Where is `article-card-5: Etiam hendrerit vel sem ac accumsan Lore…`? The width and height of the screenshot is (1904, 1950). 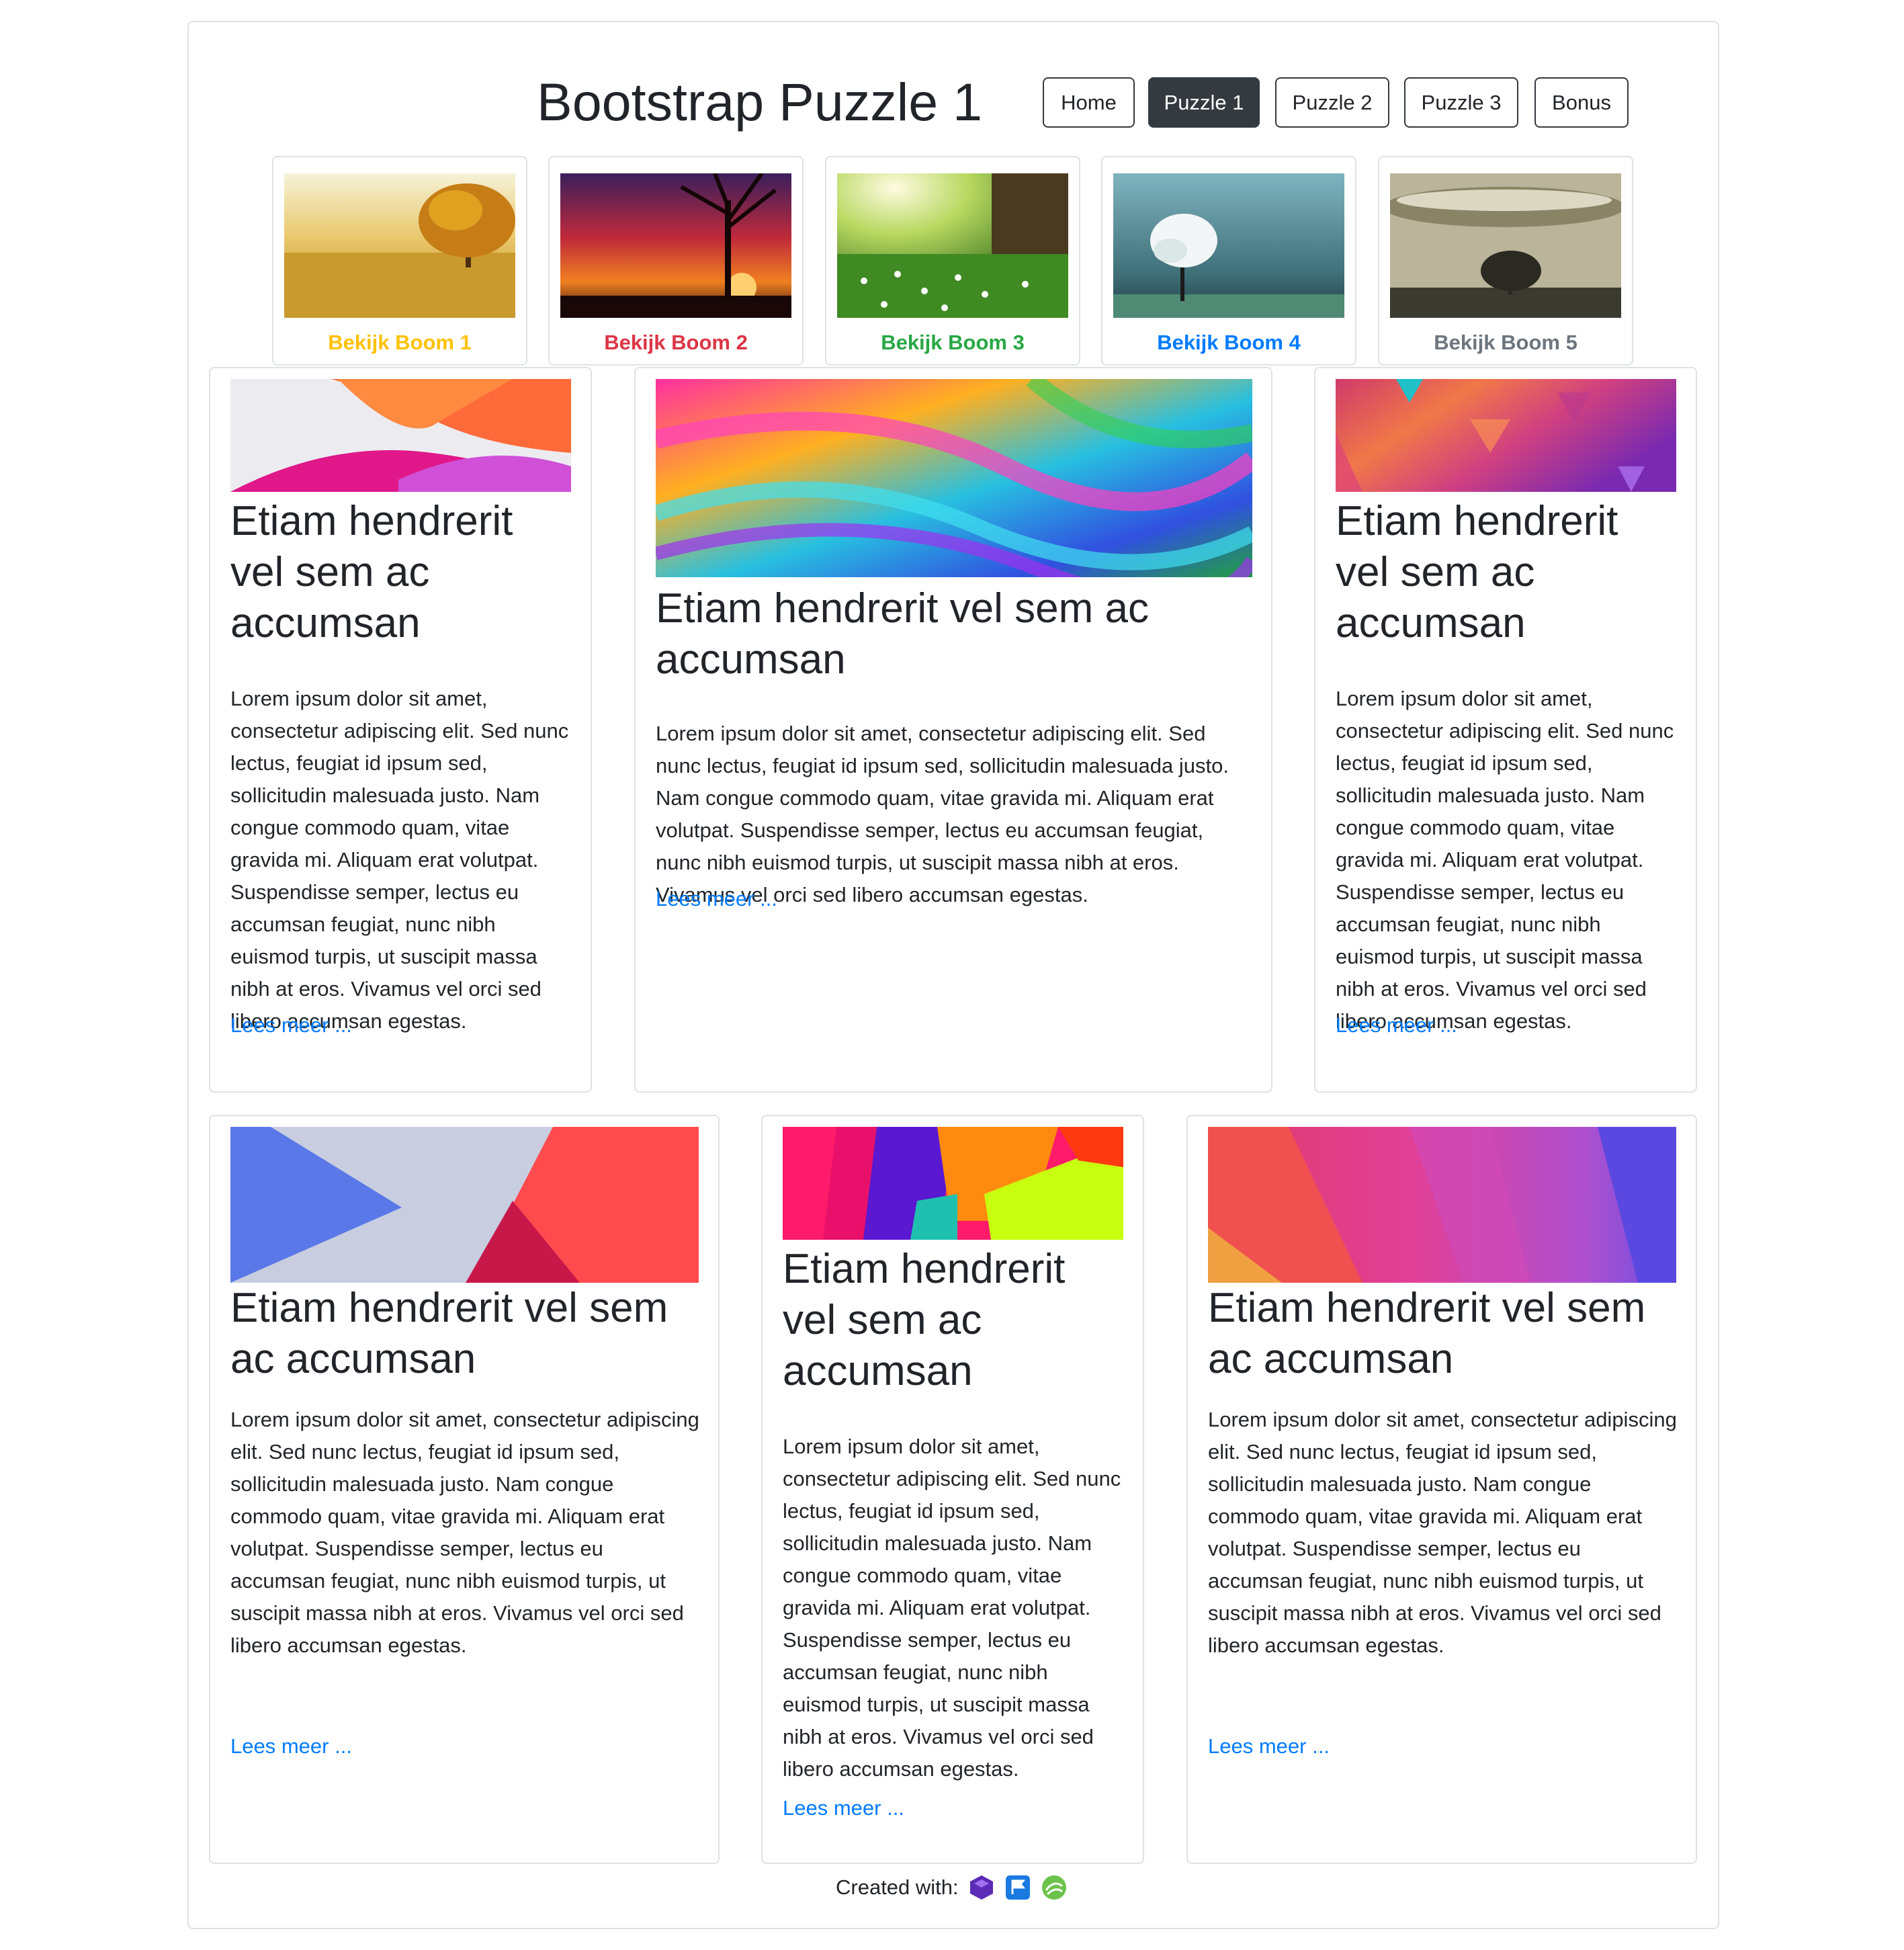 article-card-5: Etiam hendrerit vel sem ac accumsan Lore… is located at coordinates (953, 1489).